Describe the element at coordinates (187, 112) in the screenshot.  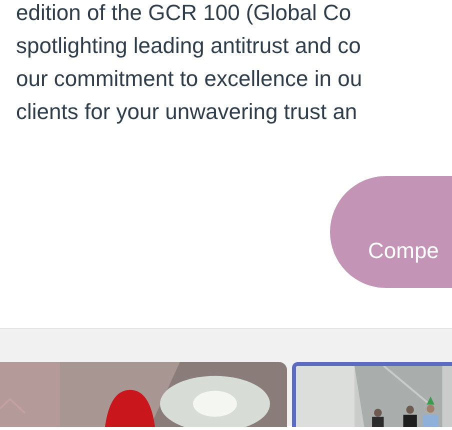
I see `paragraph-line: clients for your unwavering trust an` at that location.